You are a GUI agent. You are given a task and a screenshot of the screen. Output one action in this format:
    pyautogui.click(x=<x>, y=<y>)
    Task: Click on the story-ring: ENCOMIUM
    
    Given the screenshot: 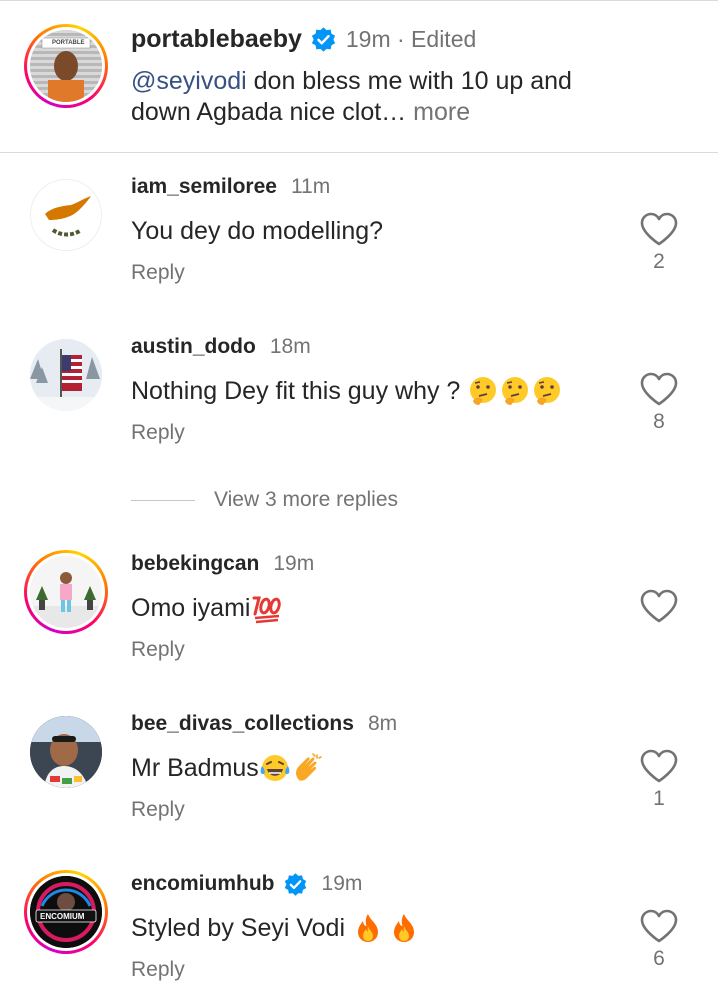 What is the action you would take?
    pyautogui.click(x=66, y=912)
    